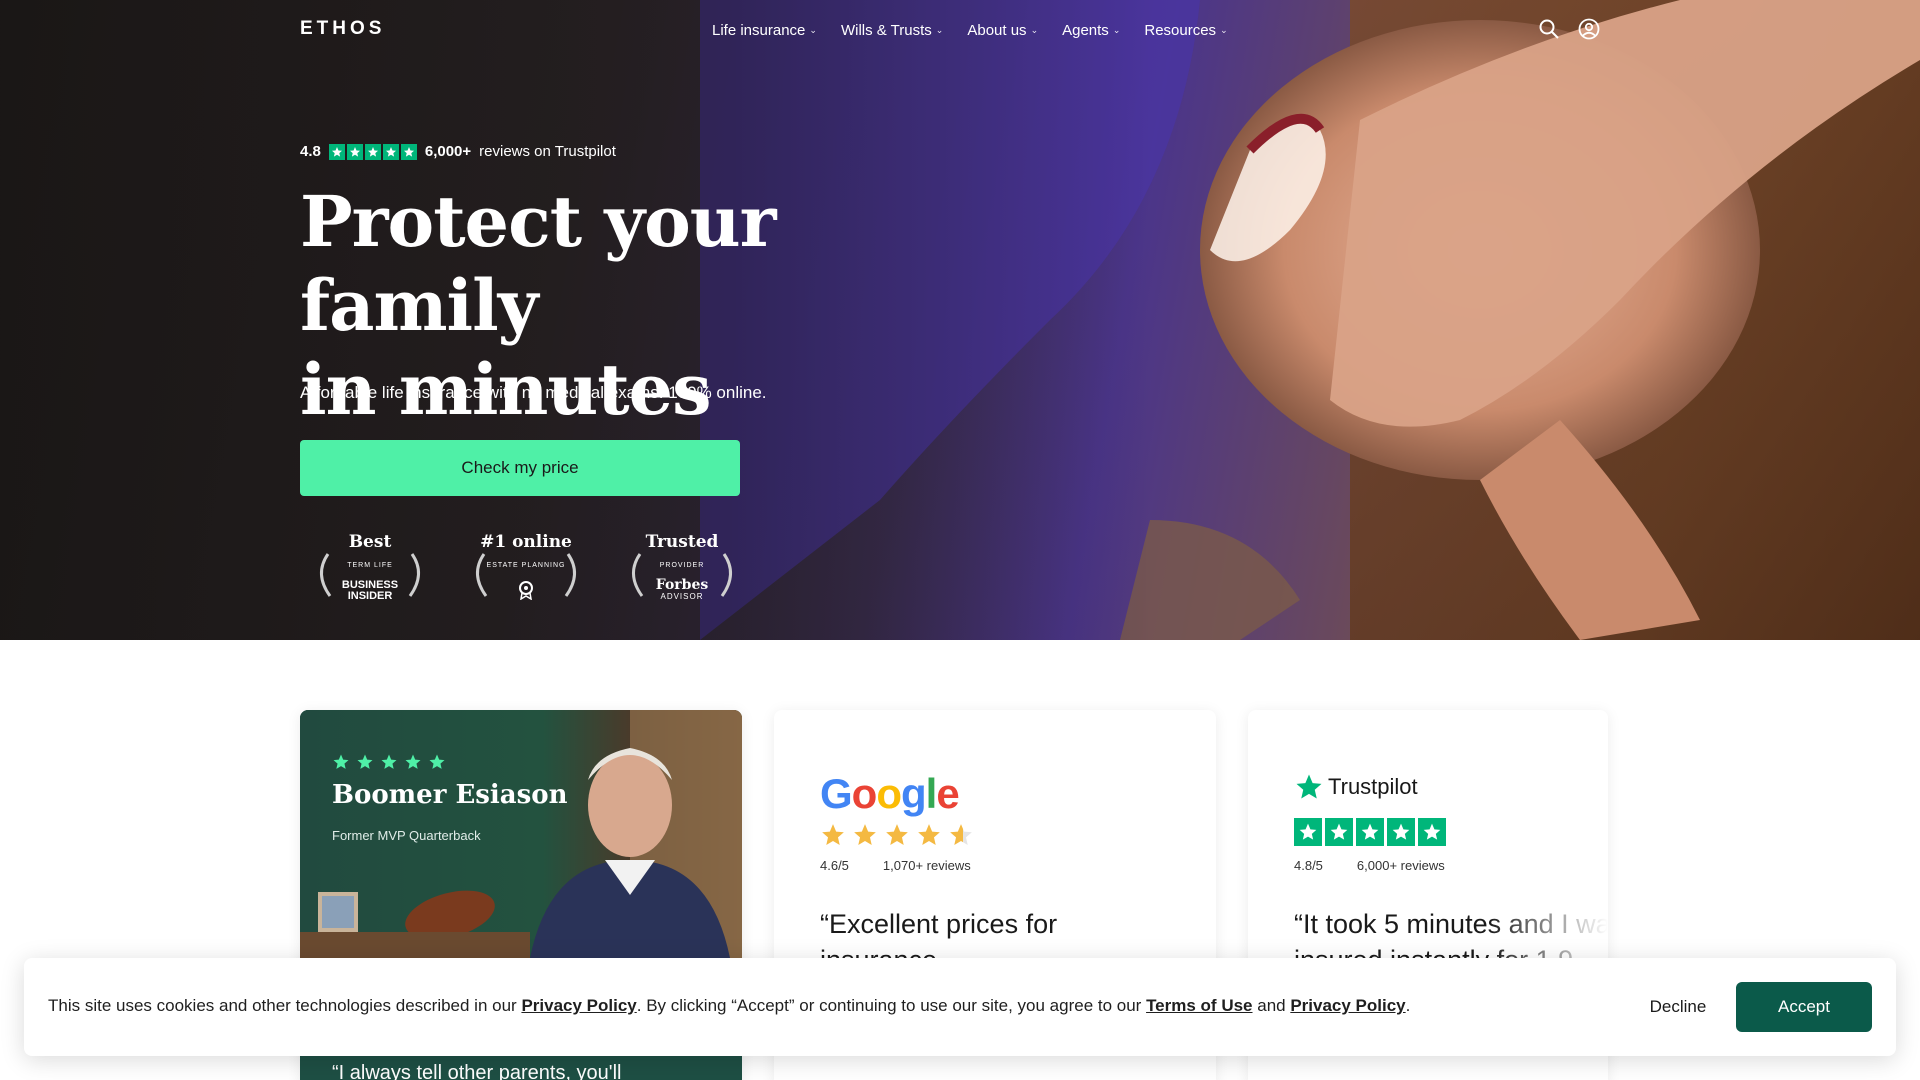 The image size is (1920, 1080). I want to click on testimonial-role: Former MVP Quarterback, so click(406, 835).